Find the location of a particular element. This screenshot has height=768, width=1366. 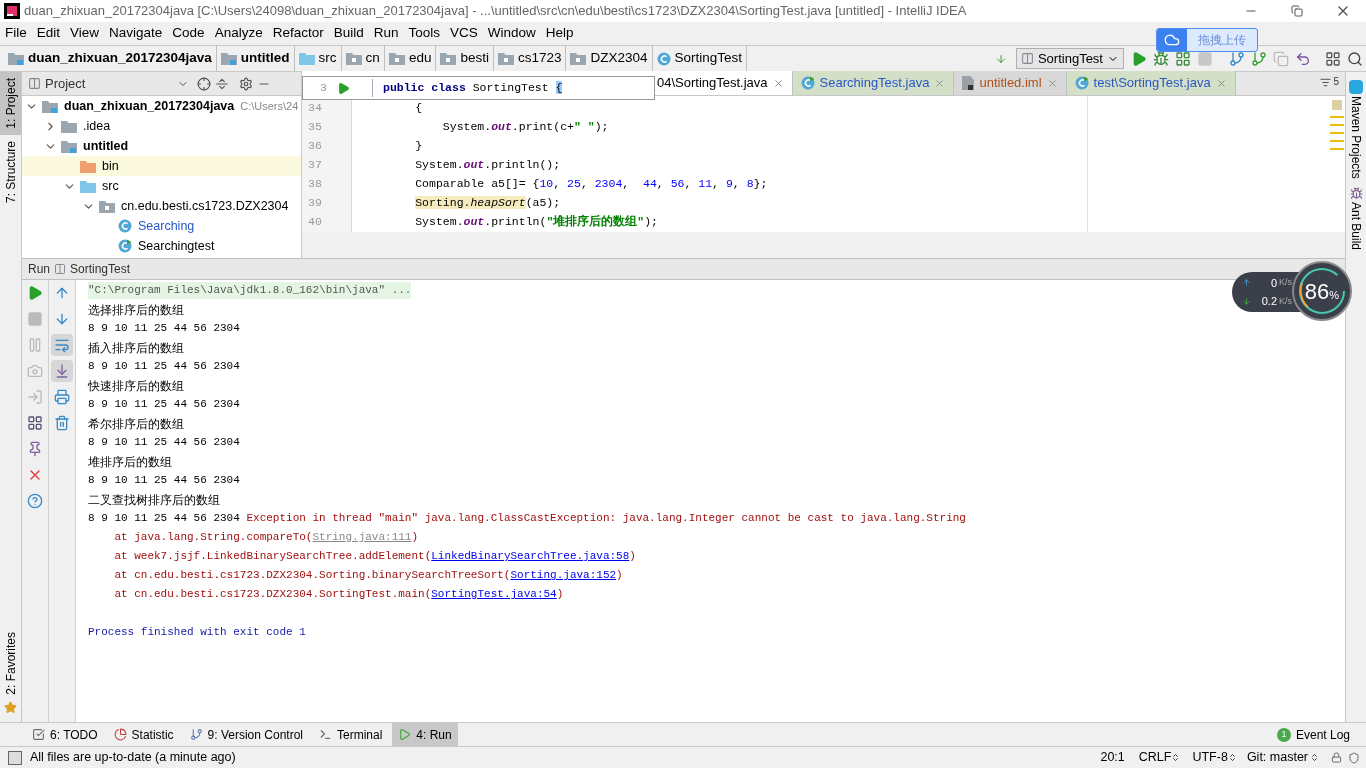

console-line: 选择排序后的数组 is located at coordinates (136, 310).